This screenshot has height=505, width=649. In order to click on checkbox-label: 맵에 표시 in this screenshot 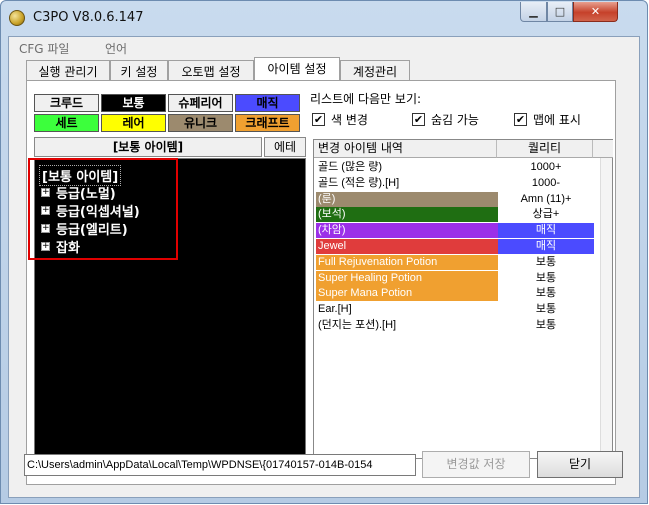, I will do `click(557, 120)`.